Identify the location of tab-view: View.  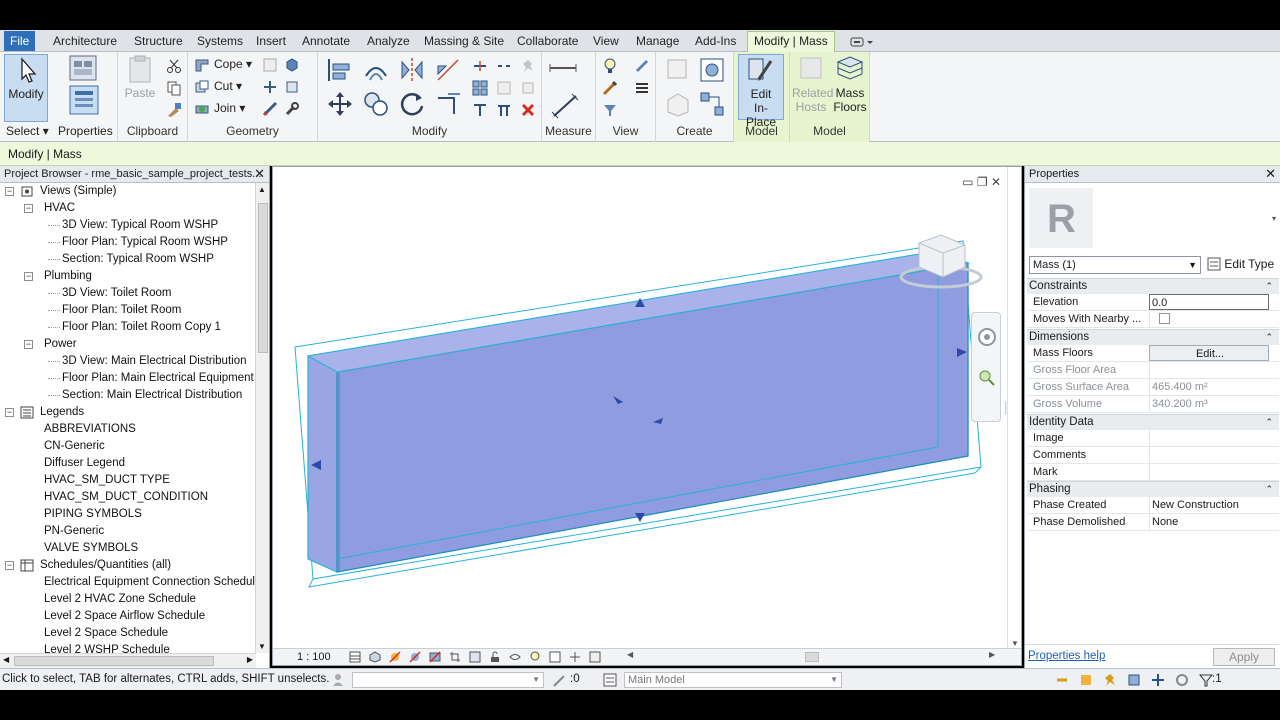
(606, 42).